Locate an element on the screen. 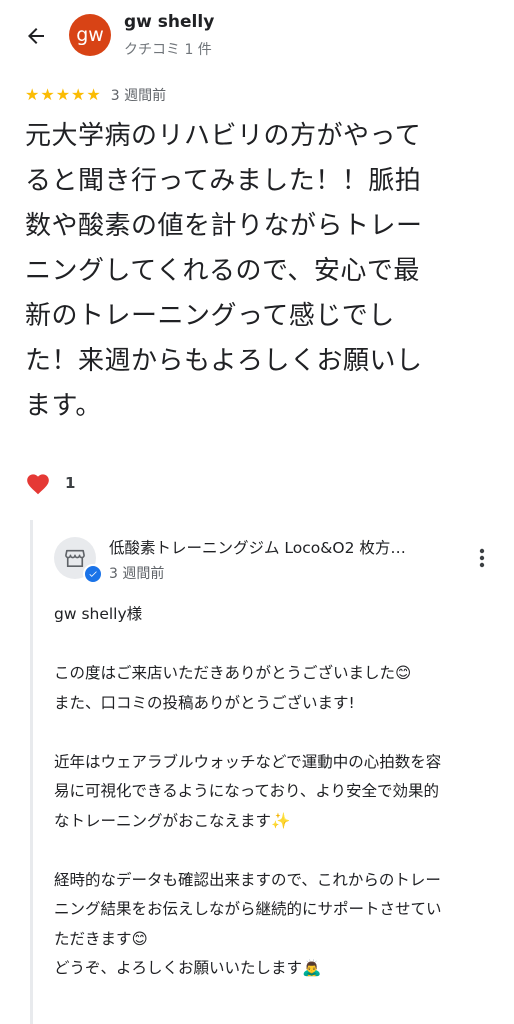  like-count: 1 is located at coordinates (70, 483).